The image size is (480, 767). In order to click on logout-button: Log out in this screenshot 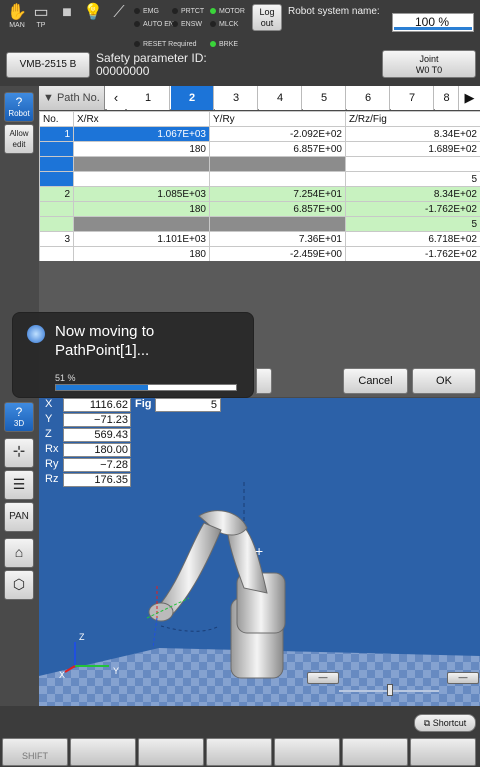, I will do `click(267, 17)`.